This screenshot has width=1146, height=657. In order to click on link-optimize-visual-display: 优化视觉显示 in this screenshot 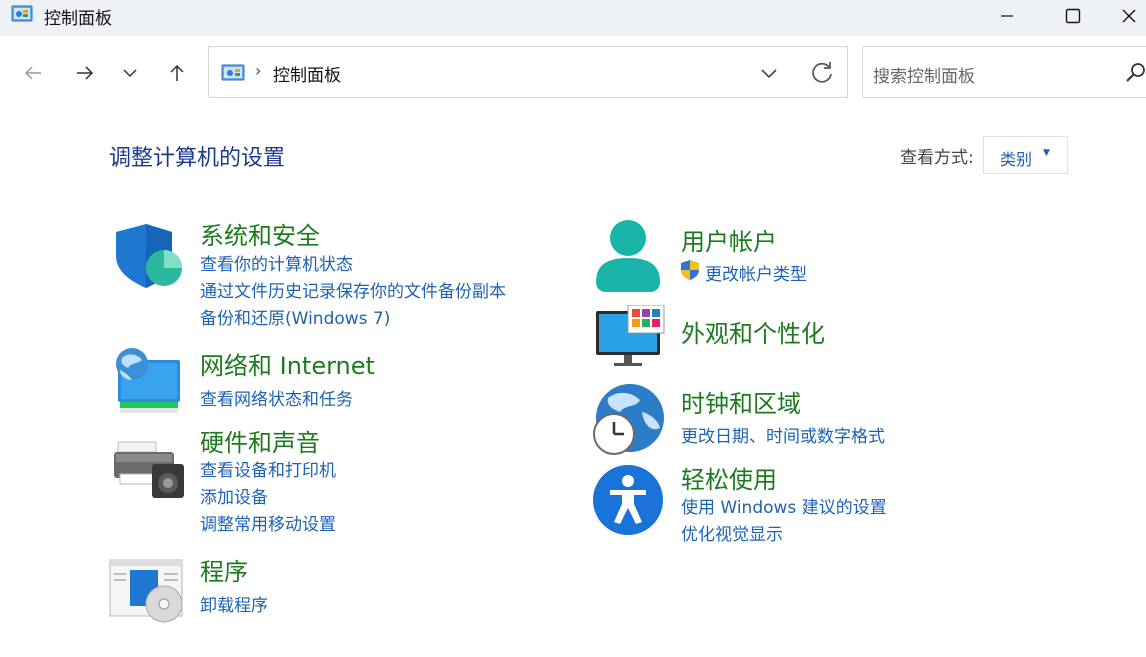, I will do `click(732, 532)`.